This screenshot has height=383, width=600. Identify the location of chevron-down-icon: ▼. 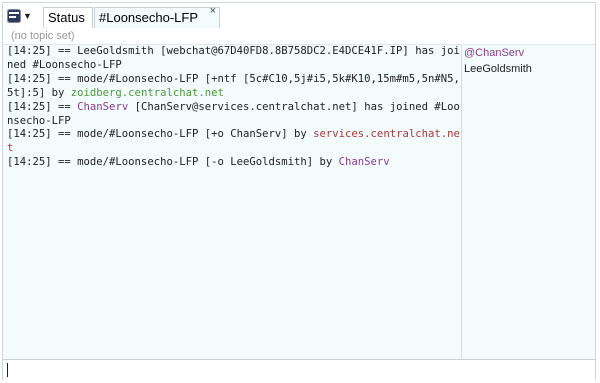
(27, 16).